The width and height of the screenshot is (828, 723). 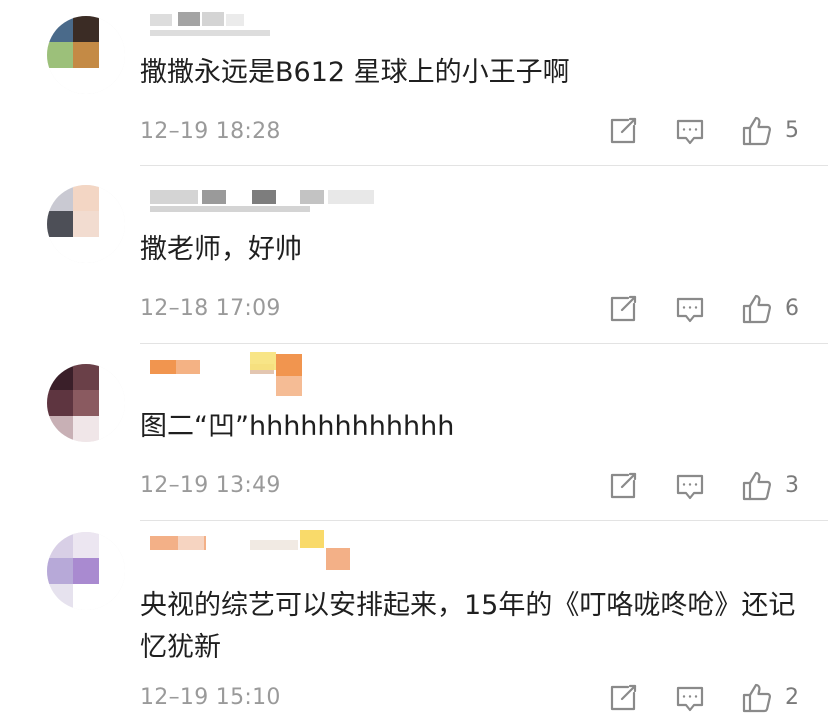 What do you see at coordinates (792, 130) in the screenshot?
I see `like-count: 5` at bounding box center [792, 130].